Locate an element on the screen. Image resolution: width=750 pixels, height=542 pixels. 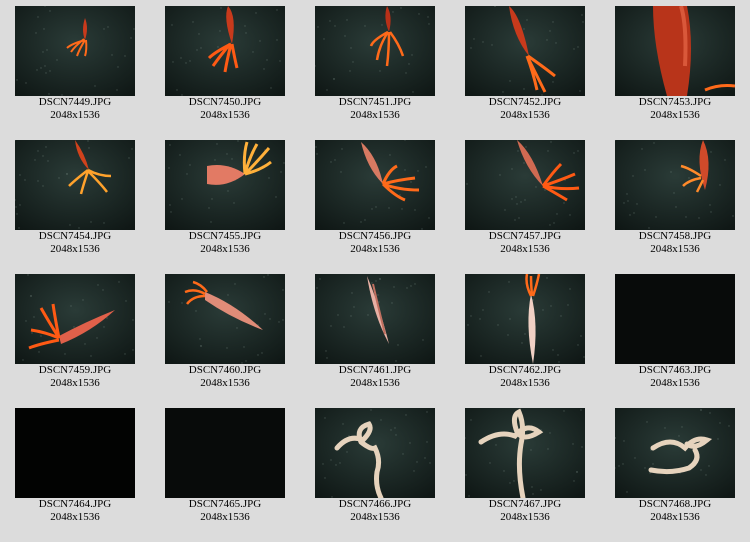
thumbnail-item: DSCN7449.JPG 2048x1536 is located at coordinates (75, 65).